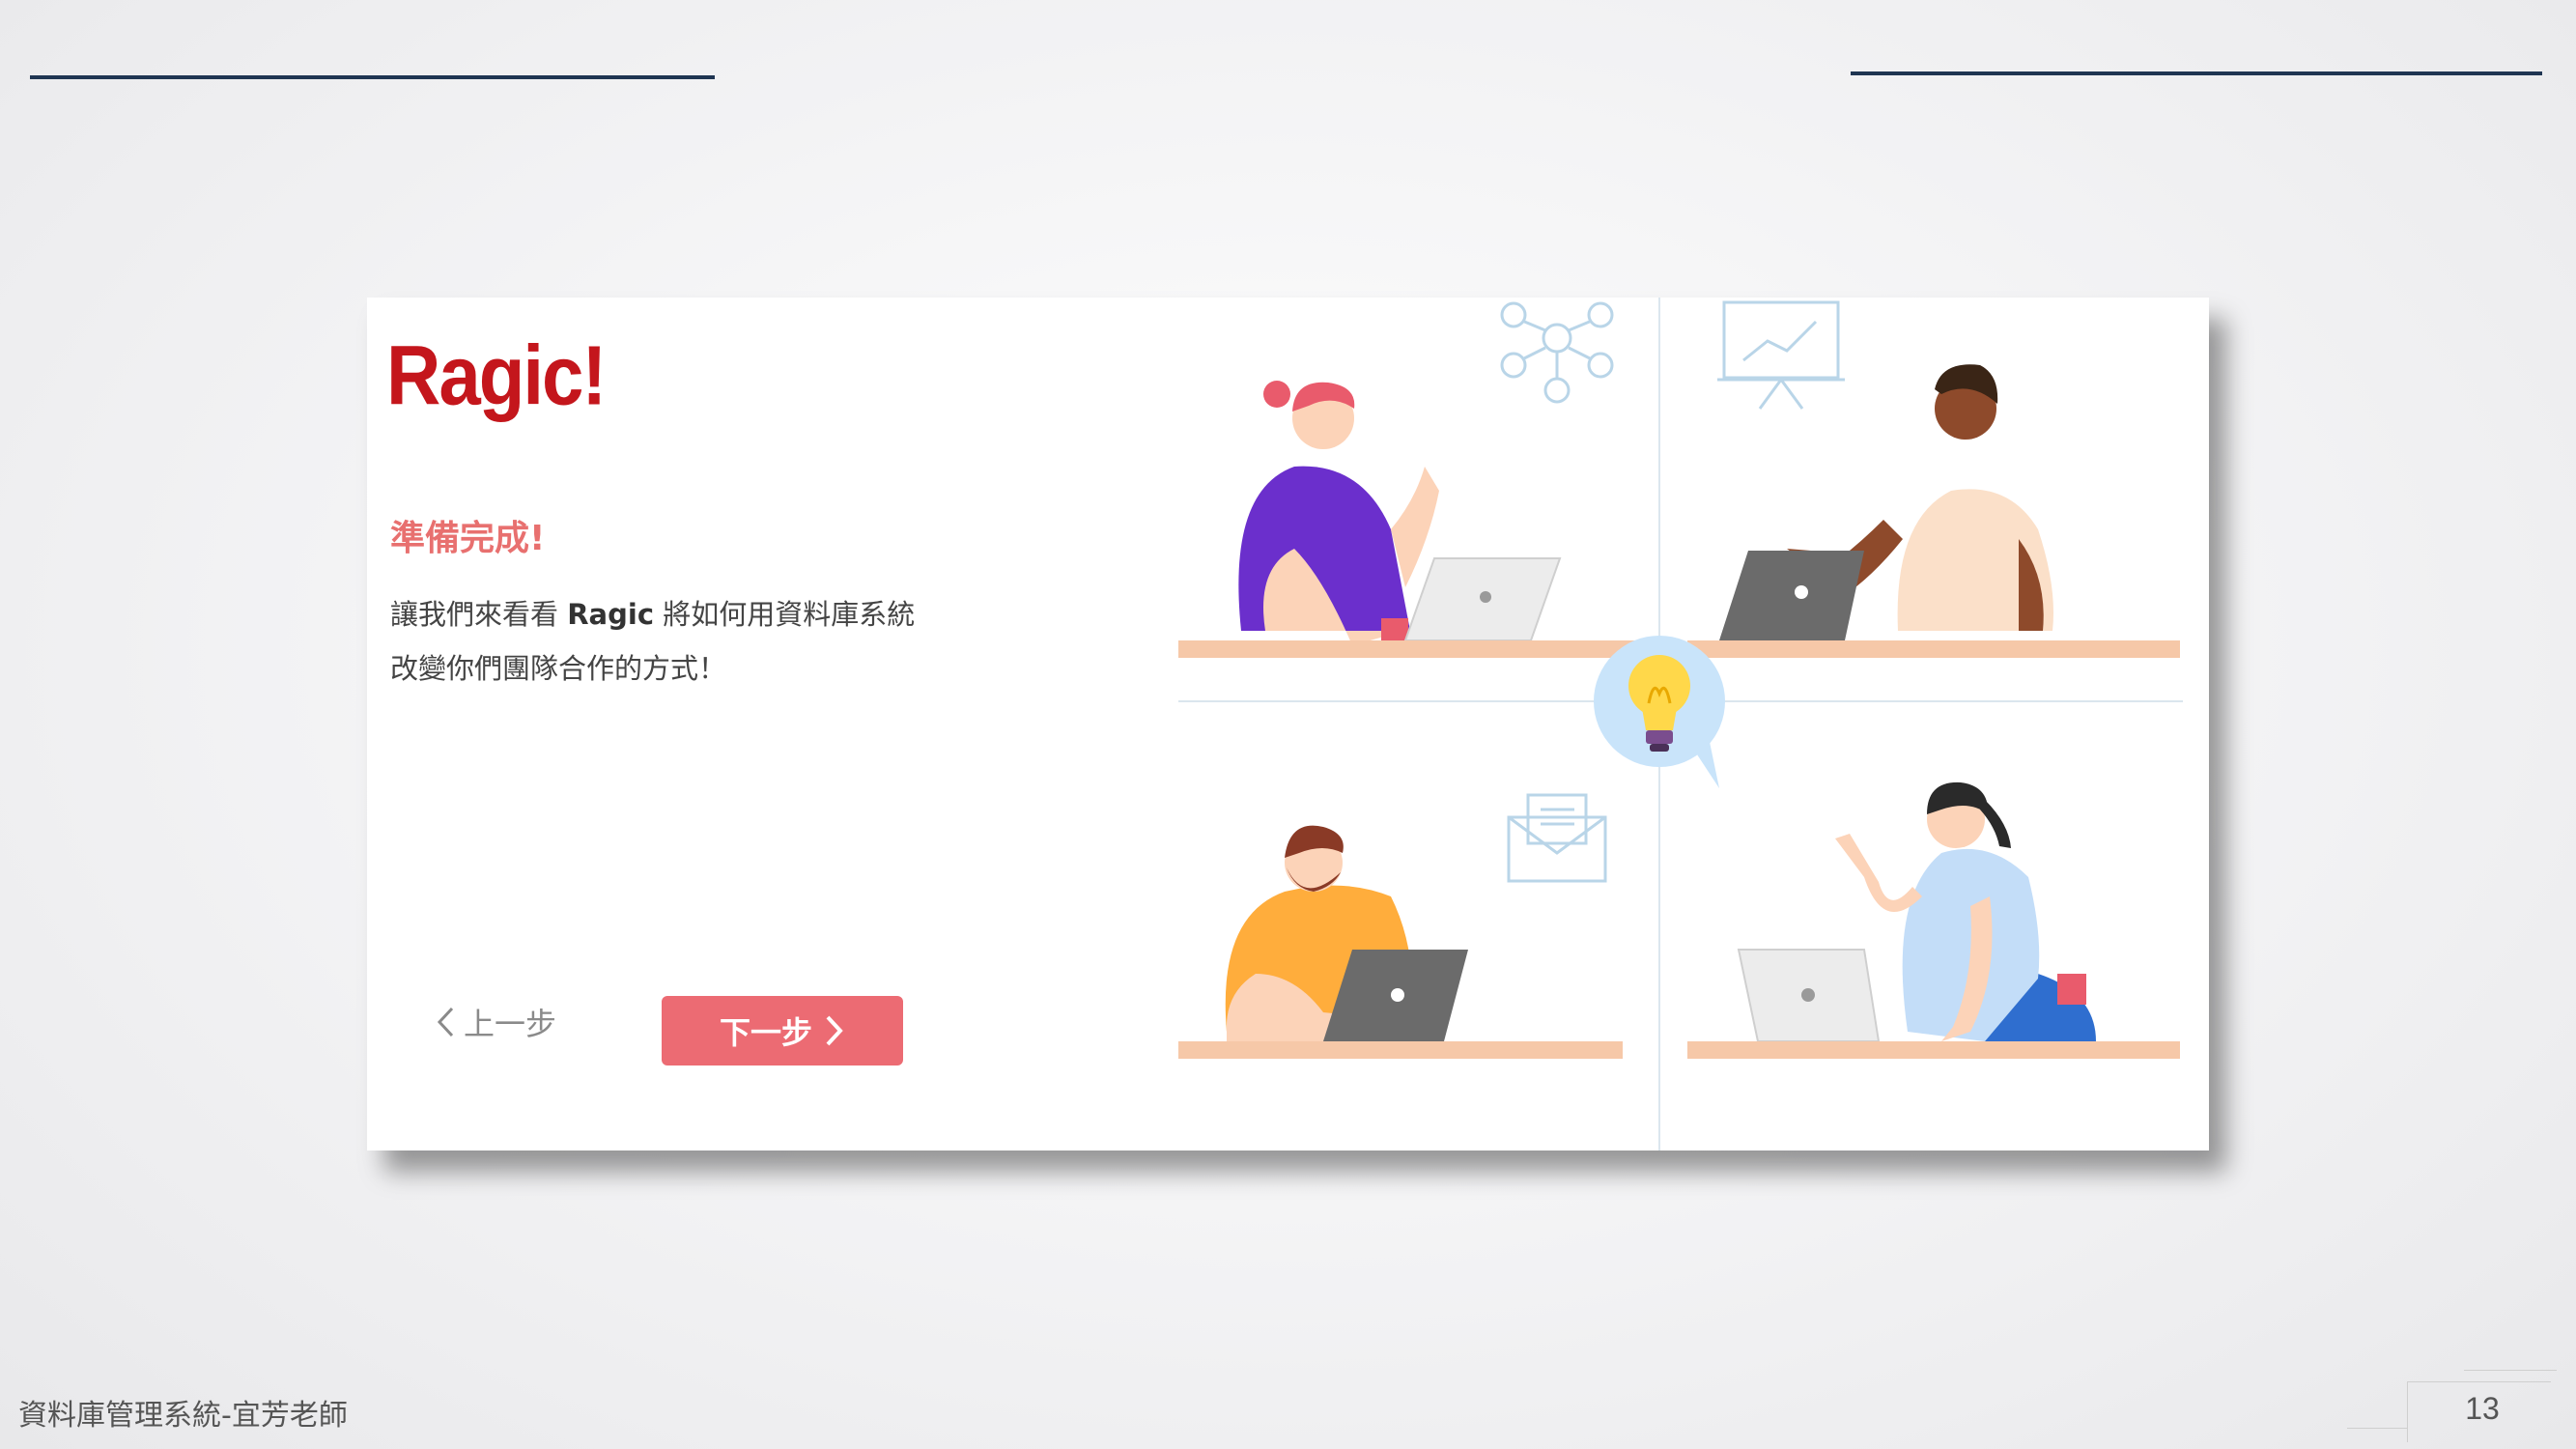  Describe the element at coordinates (765, 1032) in the screenshot. I see `next-step-label: 下一步` at that location.